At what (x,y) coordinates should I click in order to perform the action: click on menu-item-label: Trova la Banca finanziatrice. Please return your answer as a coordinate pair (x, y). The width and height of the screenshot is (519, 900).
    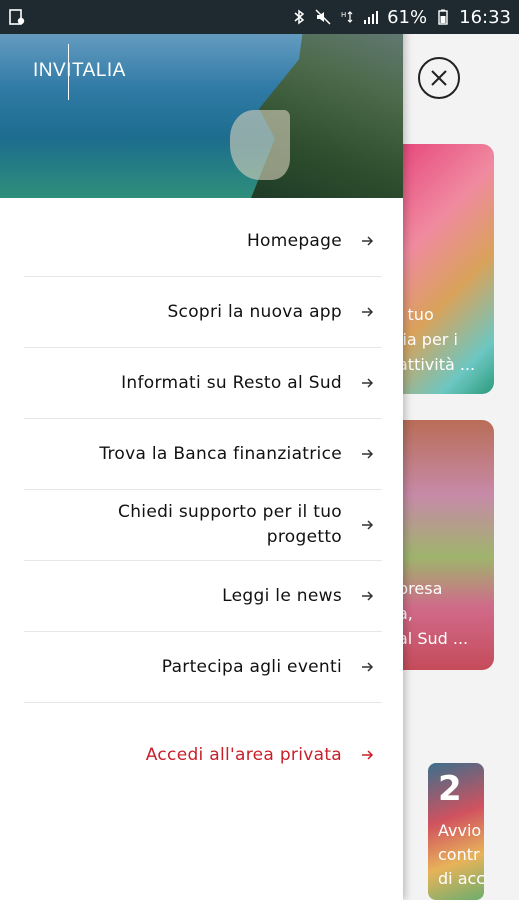
    Looking at the image, I should click on (220, 453).